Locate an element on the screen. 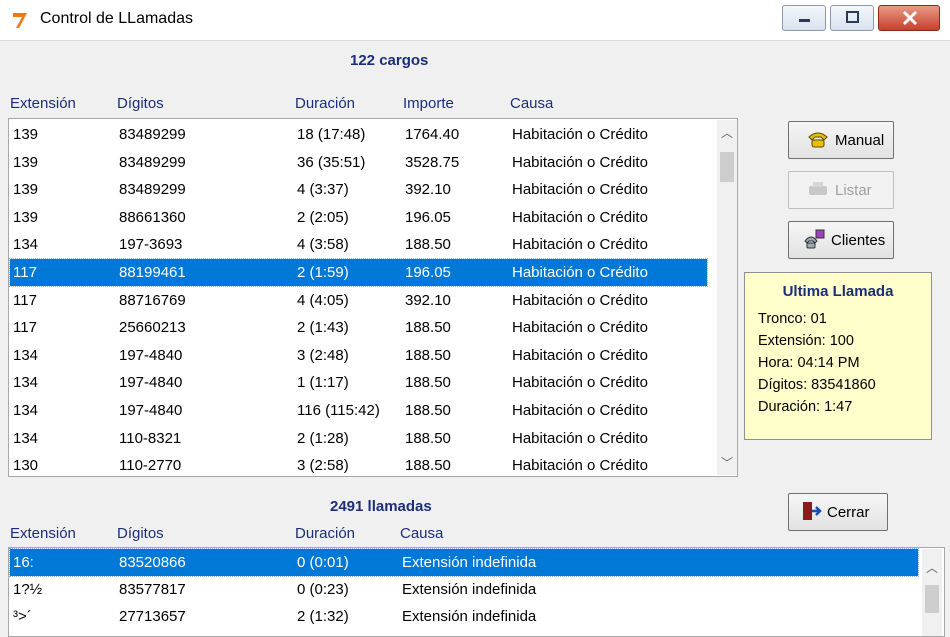 Image resolution: width=950 pixels, height=637 pixels. charges-cell: 88661360 is located at coordinates (152, 217).